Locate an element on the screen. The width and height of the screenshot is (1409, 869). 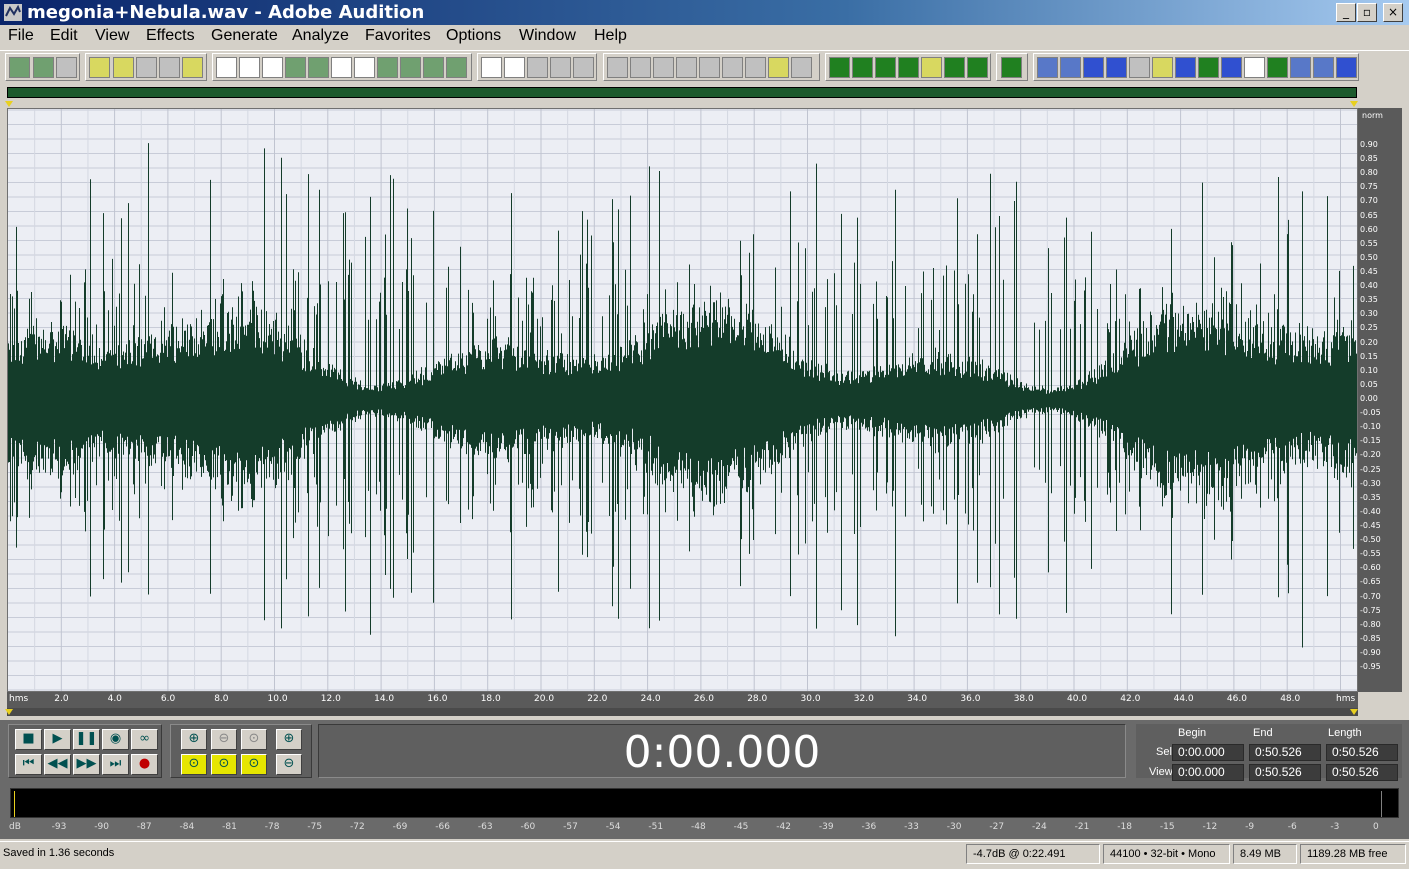
overview-bar is located at coordinates (682, 92).